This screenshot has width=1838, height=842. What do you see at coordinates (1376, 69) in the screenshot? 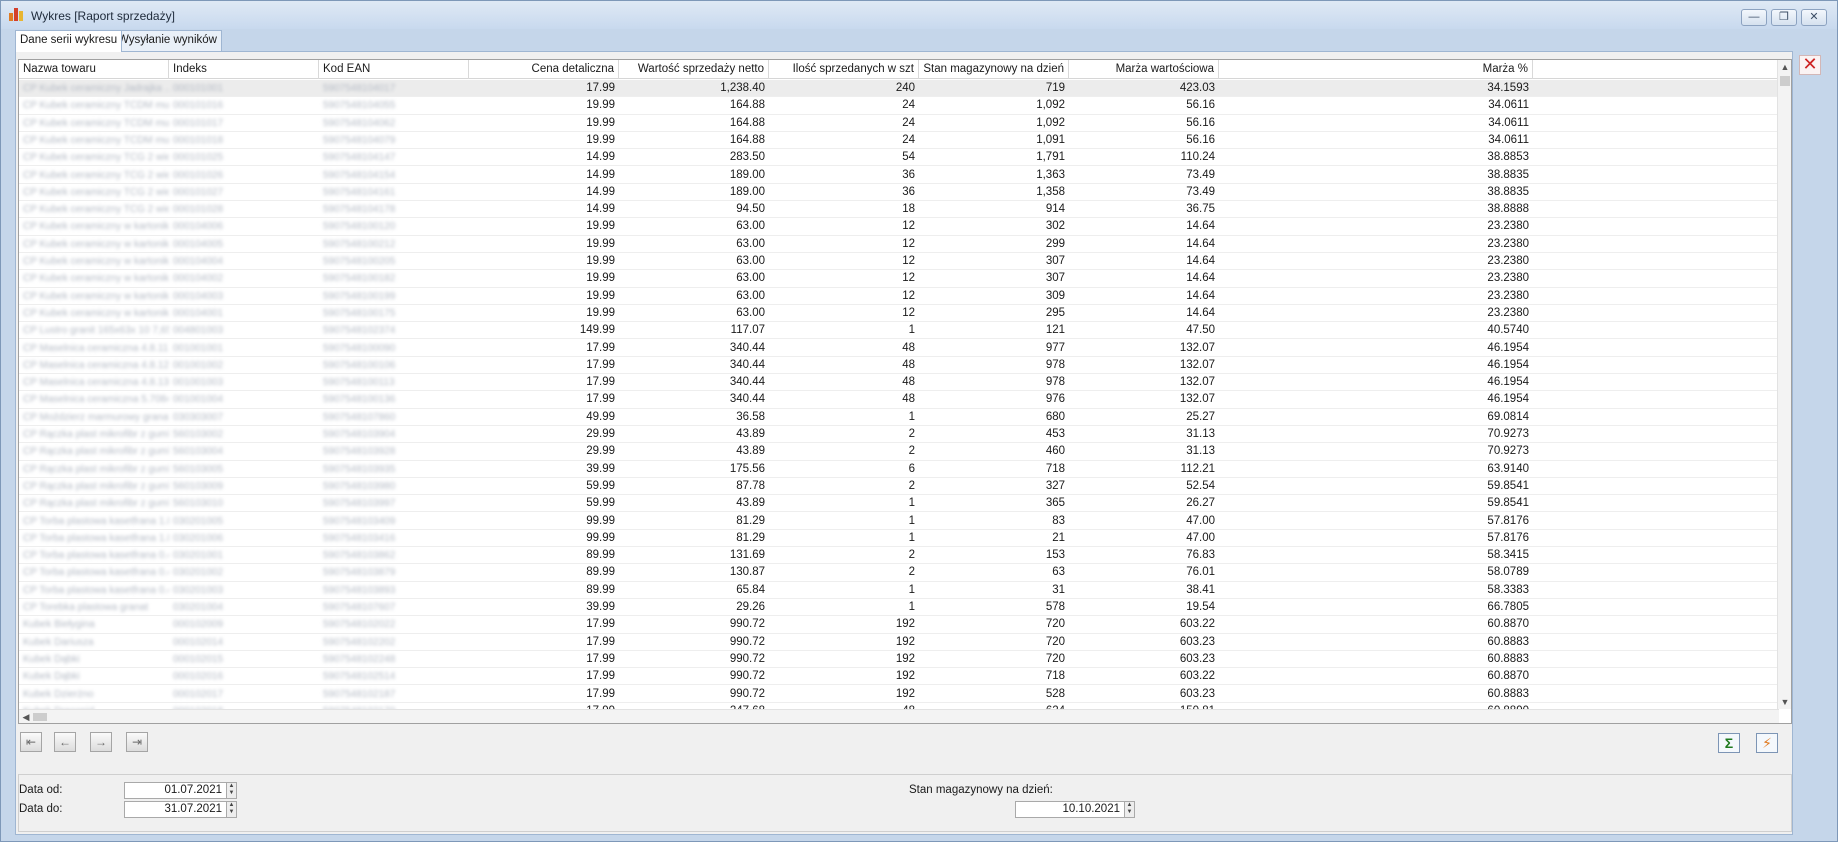
I see `column-header: Marża %` at bounding box center [1376, 69].